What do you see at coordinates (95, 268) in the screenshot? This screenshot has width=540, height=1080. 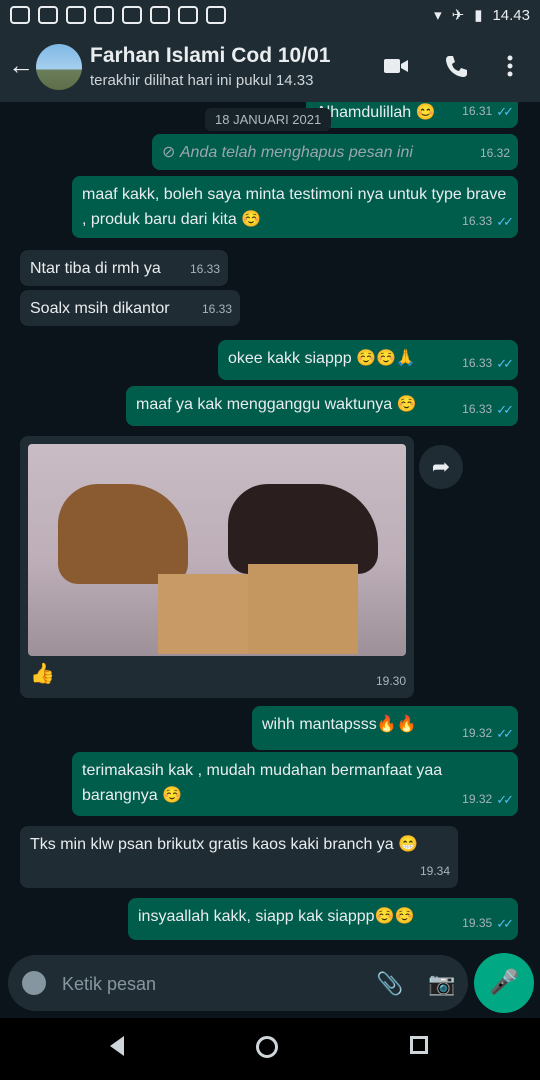 I see `message-text: Ntar tiba di rmh ya` at bounding box center [95, 268].